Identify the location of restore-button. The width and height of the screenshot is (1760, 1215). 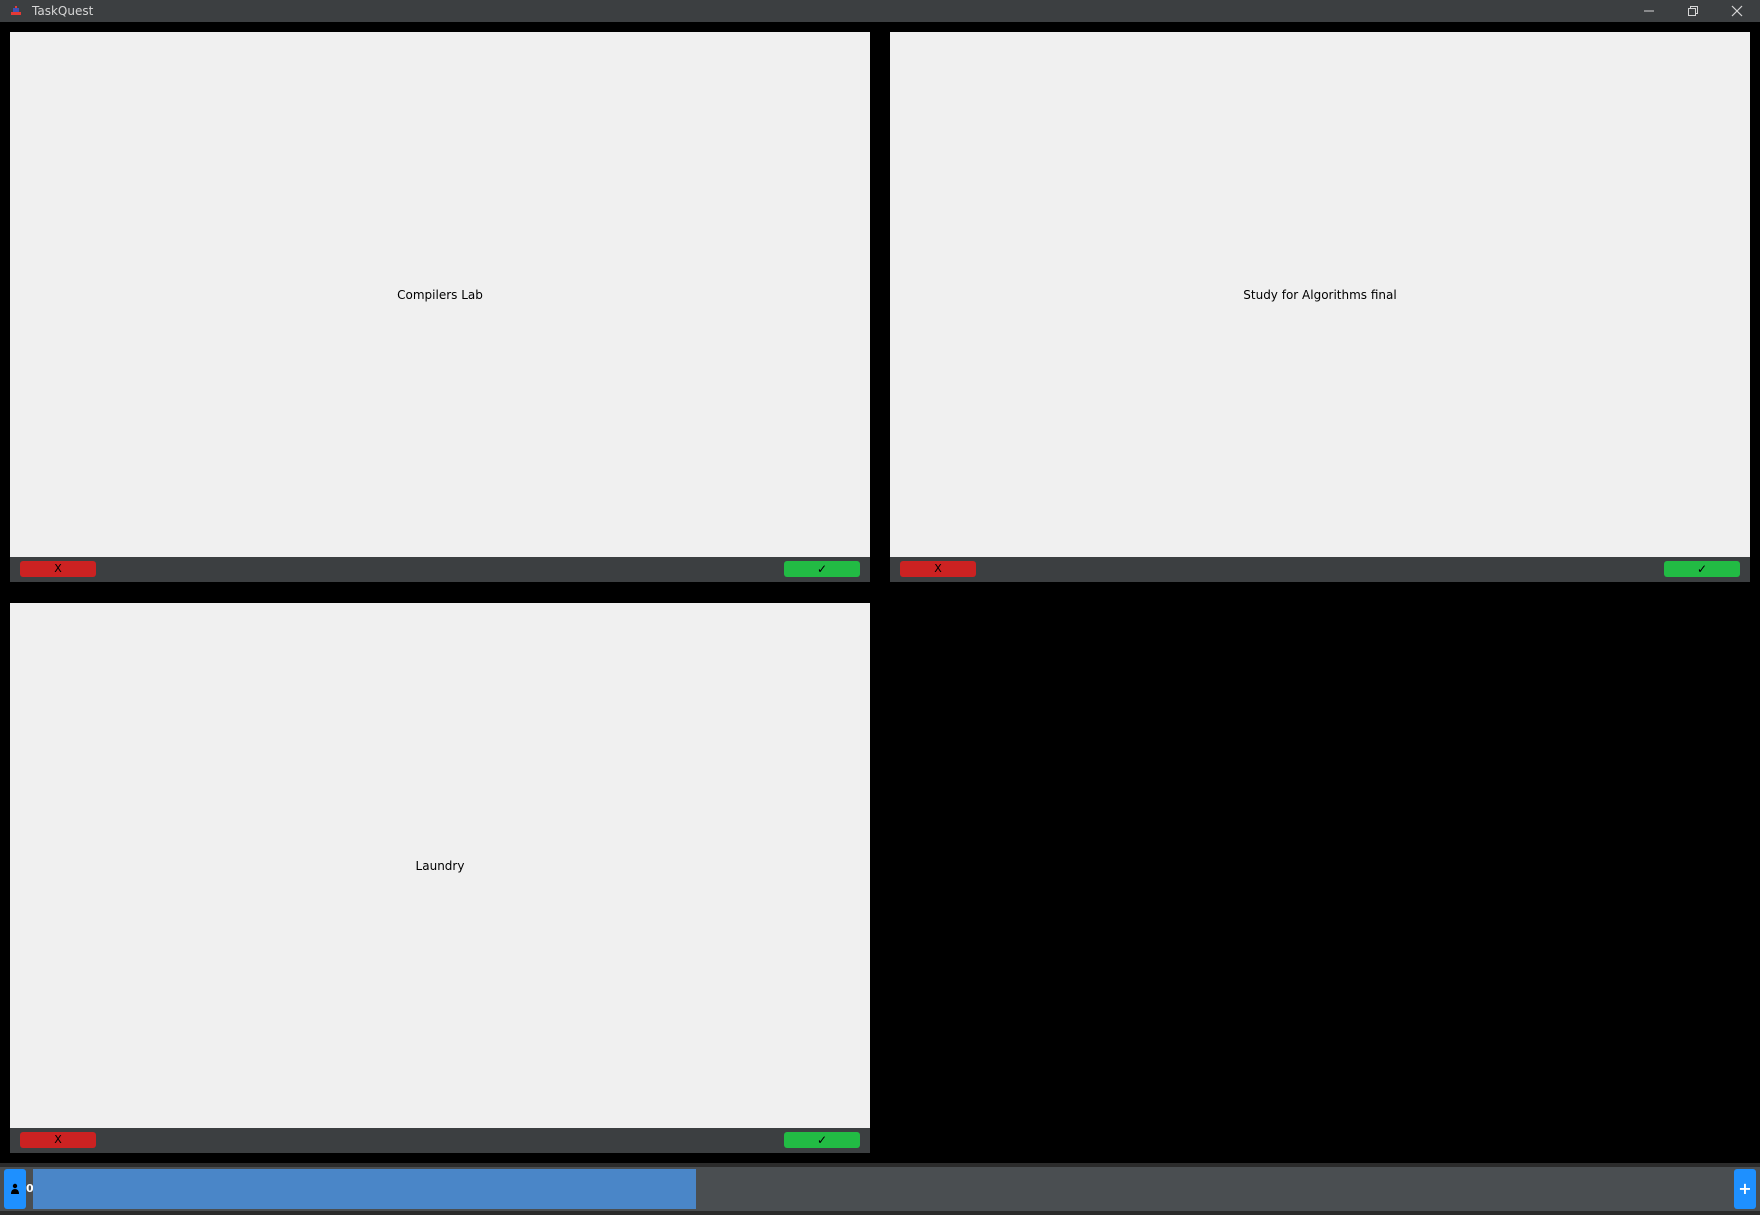
(1693, 11).